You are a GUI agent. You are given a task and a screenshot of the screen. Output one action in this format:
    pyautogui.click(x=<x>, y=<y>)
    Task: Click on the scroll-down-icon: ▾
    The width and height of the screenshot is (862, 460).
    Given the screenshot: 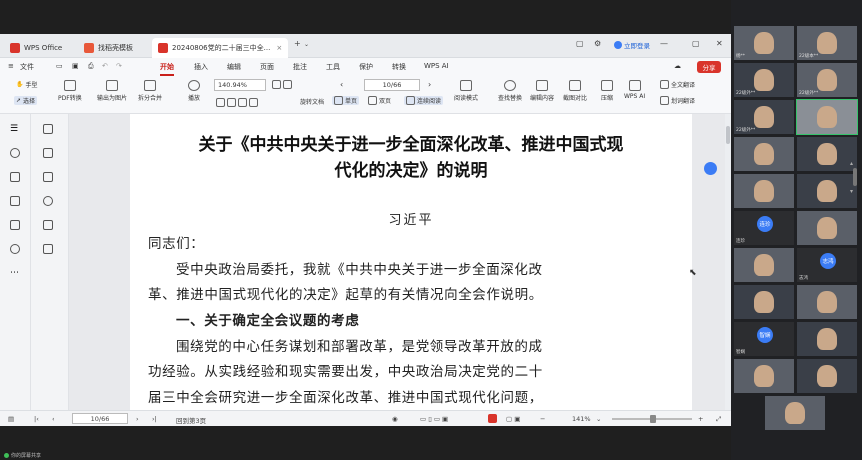 What is the action you would take?
    pyautogui.click(x=851, y=191)
    